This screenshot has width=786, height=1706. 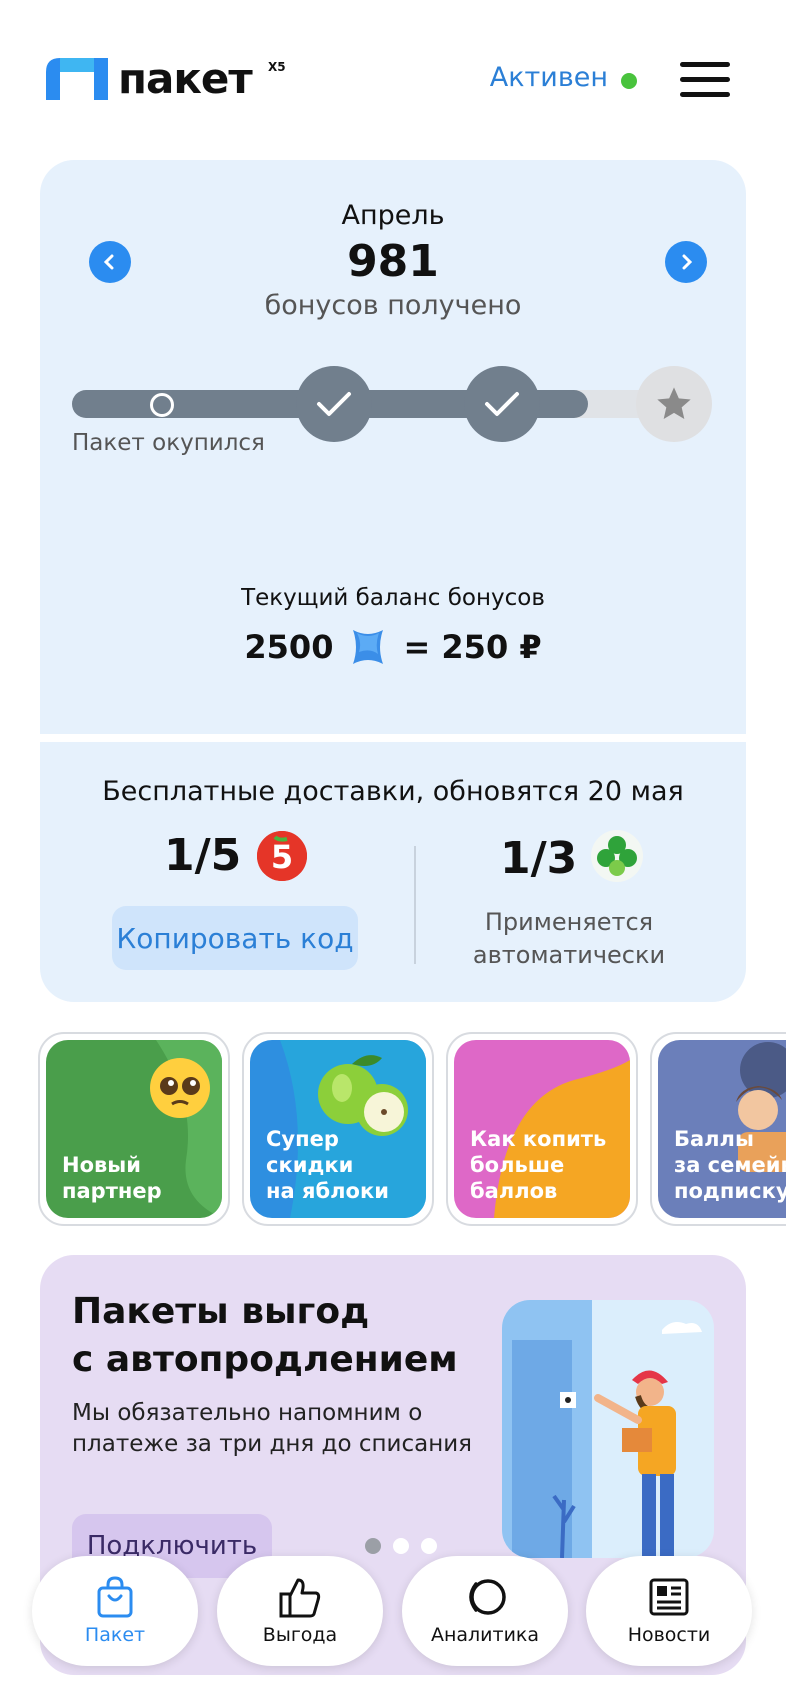 What do you see at coordinates (485, 1635) in the screenshot?
I see `tab-label: Аналитика` at bounding box center [485, 1635].